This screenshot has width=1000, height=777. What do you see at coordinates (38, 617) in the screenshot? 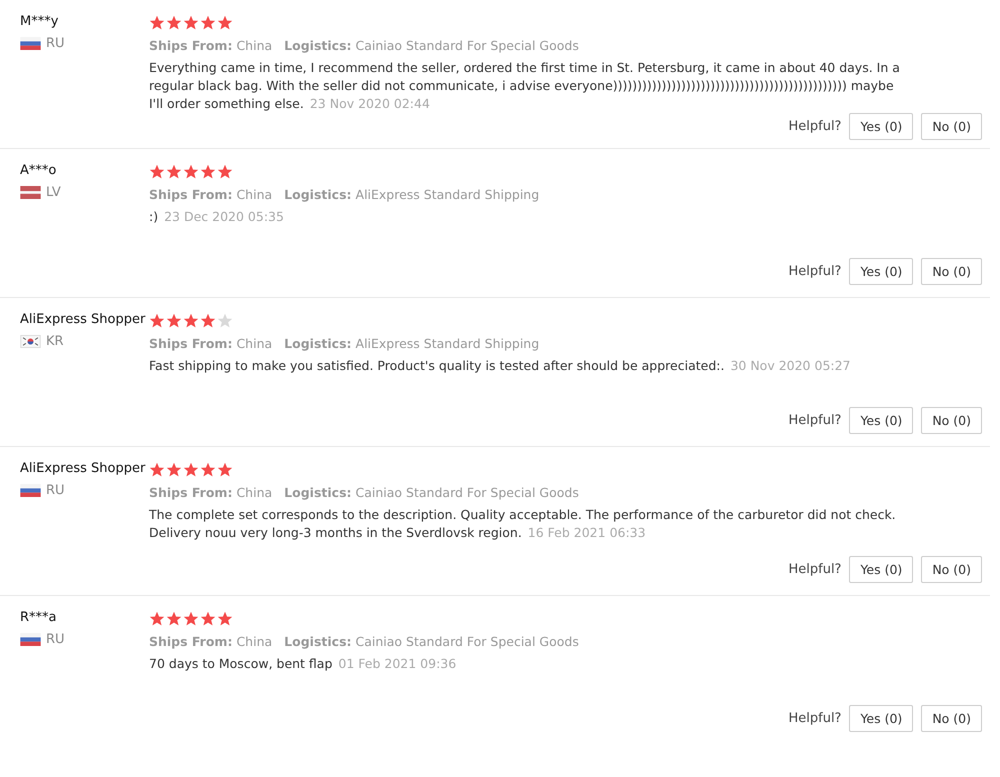
I see `user-name: R***a` at bounding box center [38, 617].